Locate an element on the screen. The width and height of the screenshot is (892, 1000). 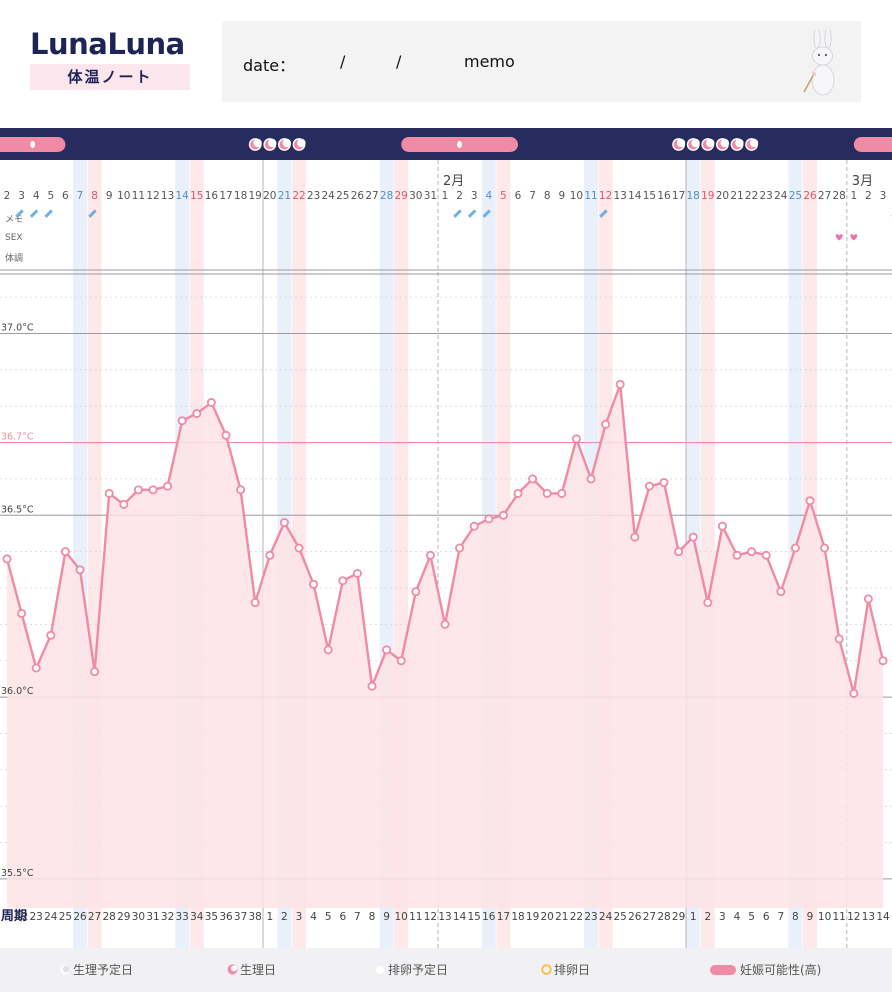
date-label: 24 is located at coordinates (329, 196).